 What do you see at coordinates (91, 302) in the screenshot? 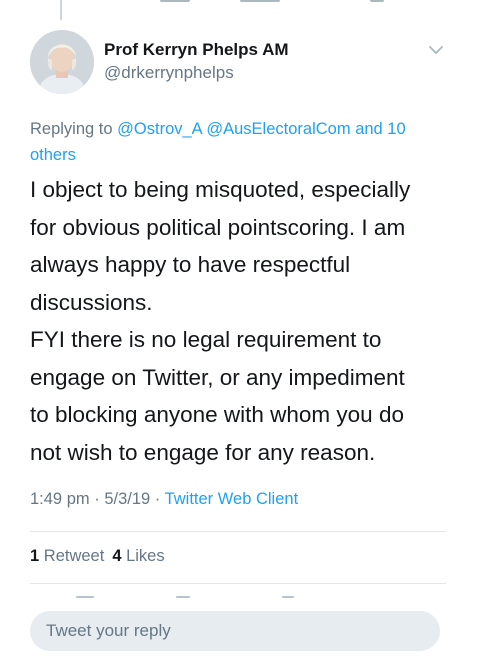
I see `tweet-text-line: discussions.` at bounding box center [91, 302].